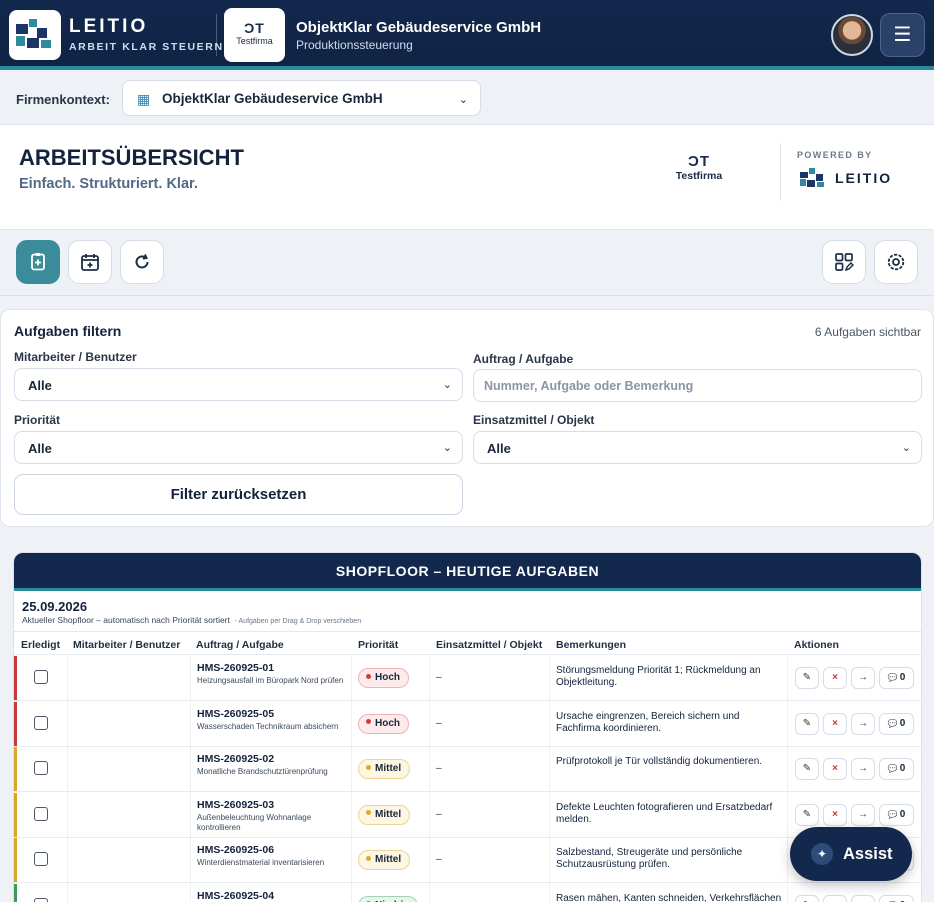 The width and height of the screenshot is (934, 902). What do you see at coordinates (15, 678) in the screenshot?
I see `priority-stripe` at bounding box center [15, 678].